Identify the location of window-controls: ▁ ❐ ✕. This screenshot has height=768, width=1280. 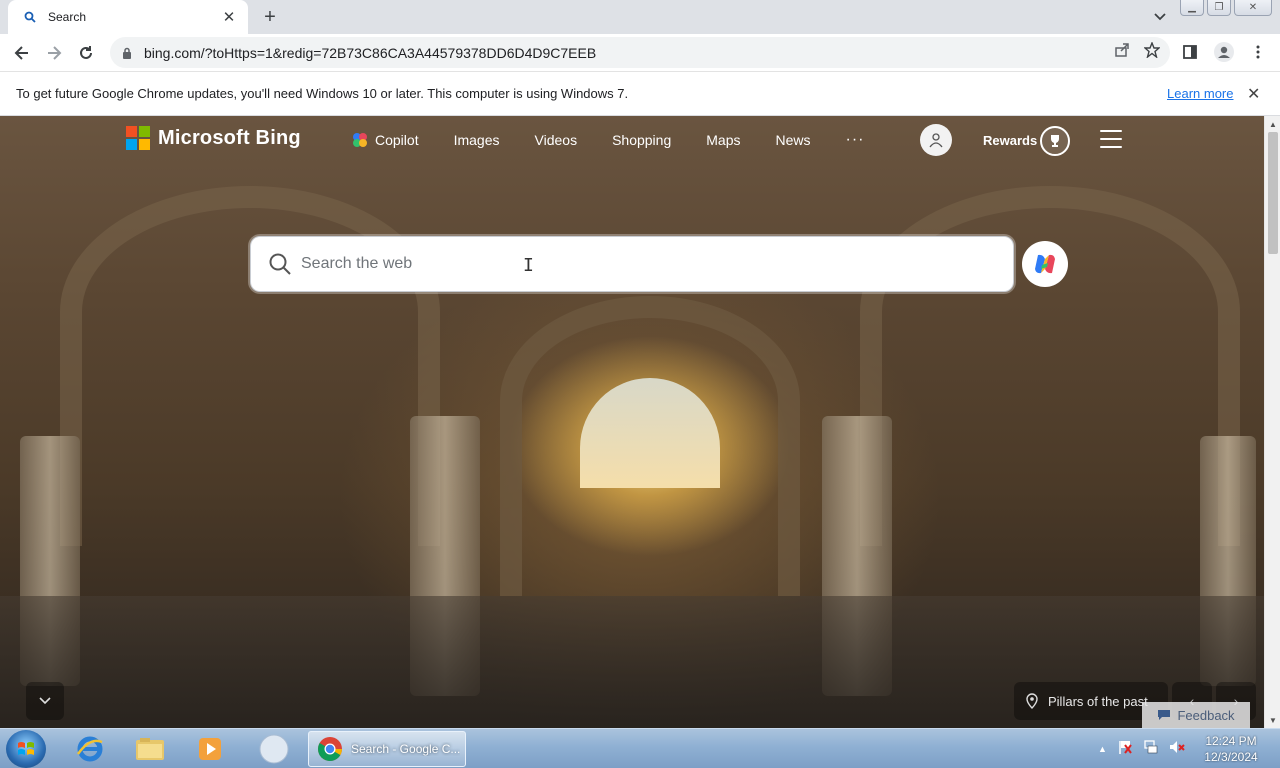
(1226, 8).